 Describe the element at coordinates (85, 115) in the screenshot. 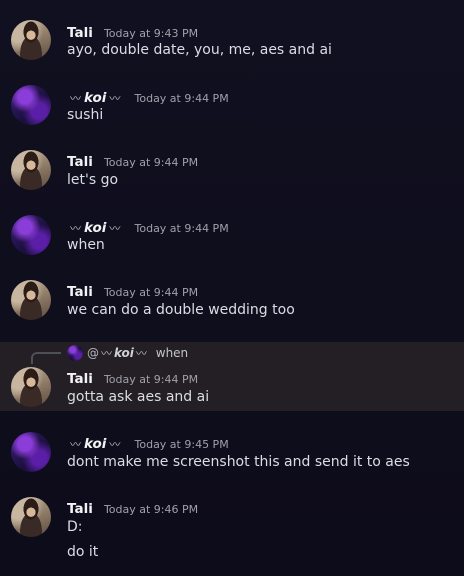

I see `message-text: sushi` at that location.